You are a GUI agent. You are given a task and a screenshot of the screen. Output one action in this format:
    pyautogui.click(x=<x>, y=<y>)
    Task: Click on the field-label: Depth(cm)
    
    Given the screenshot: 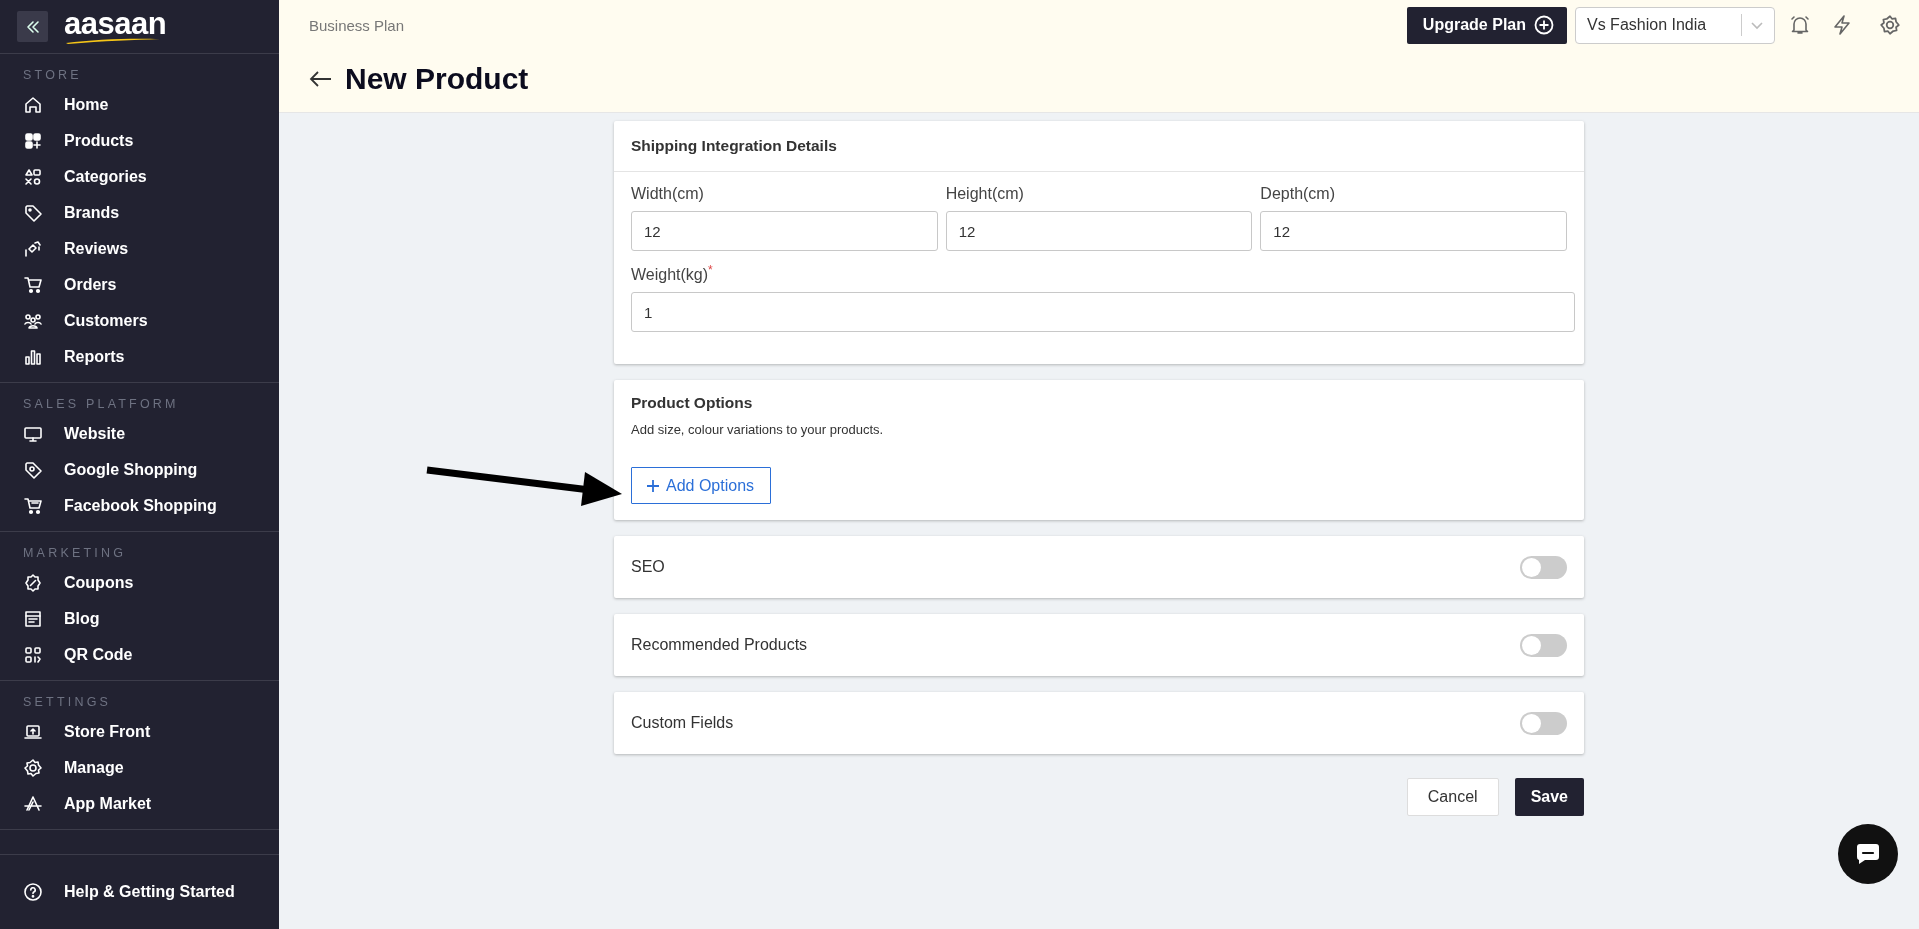 What is the action you would take?
    pyautogui.click(x=1297, y=194)
    